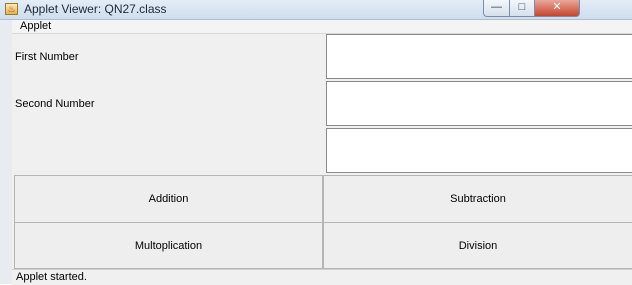  What do you see at coordinates (479, 103) in the screenshot?
I see `second-number-field` at bounding box center [479, 103].